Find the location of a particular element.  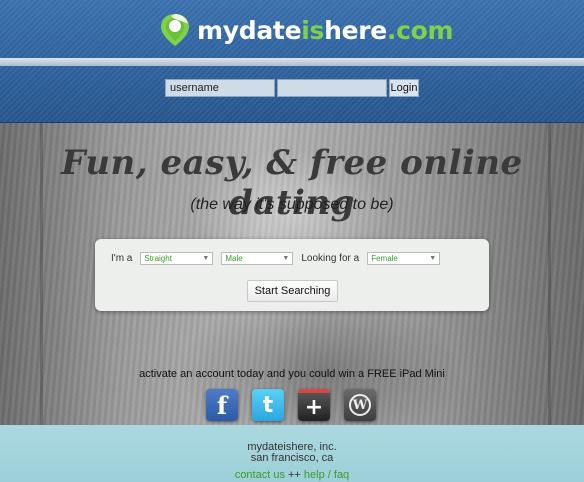

gender-select-value: Male is located at coordinates (234, 258).